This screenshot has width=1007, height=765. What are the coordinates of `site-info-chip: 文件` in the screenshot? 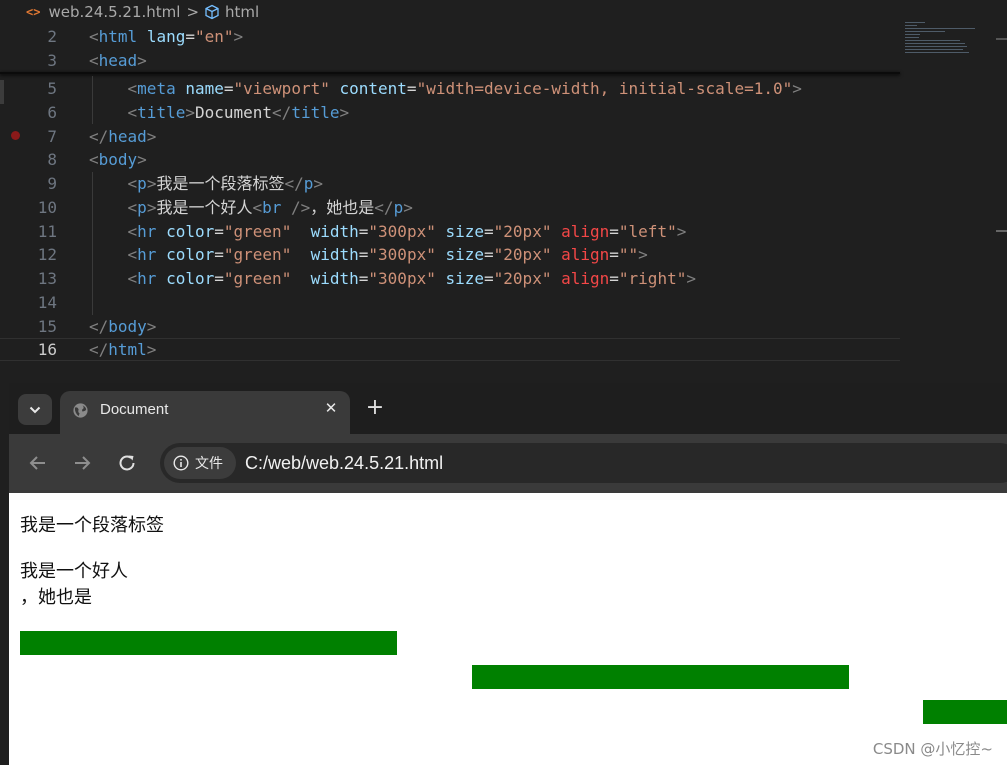 It's located at (200, 463).